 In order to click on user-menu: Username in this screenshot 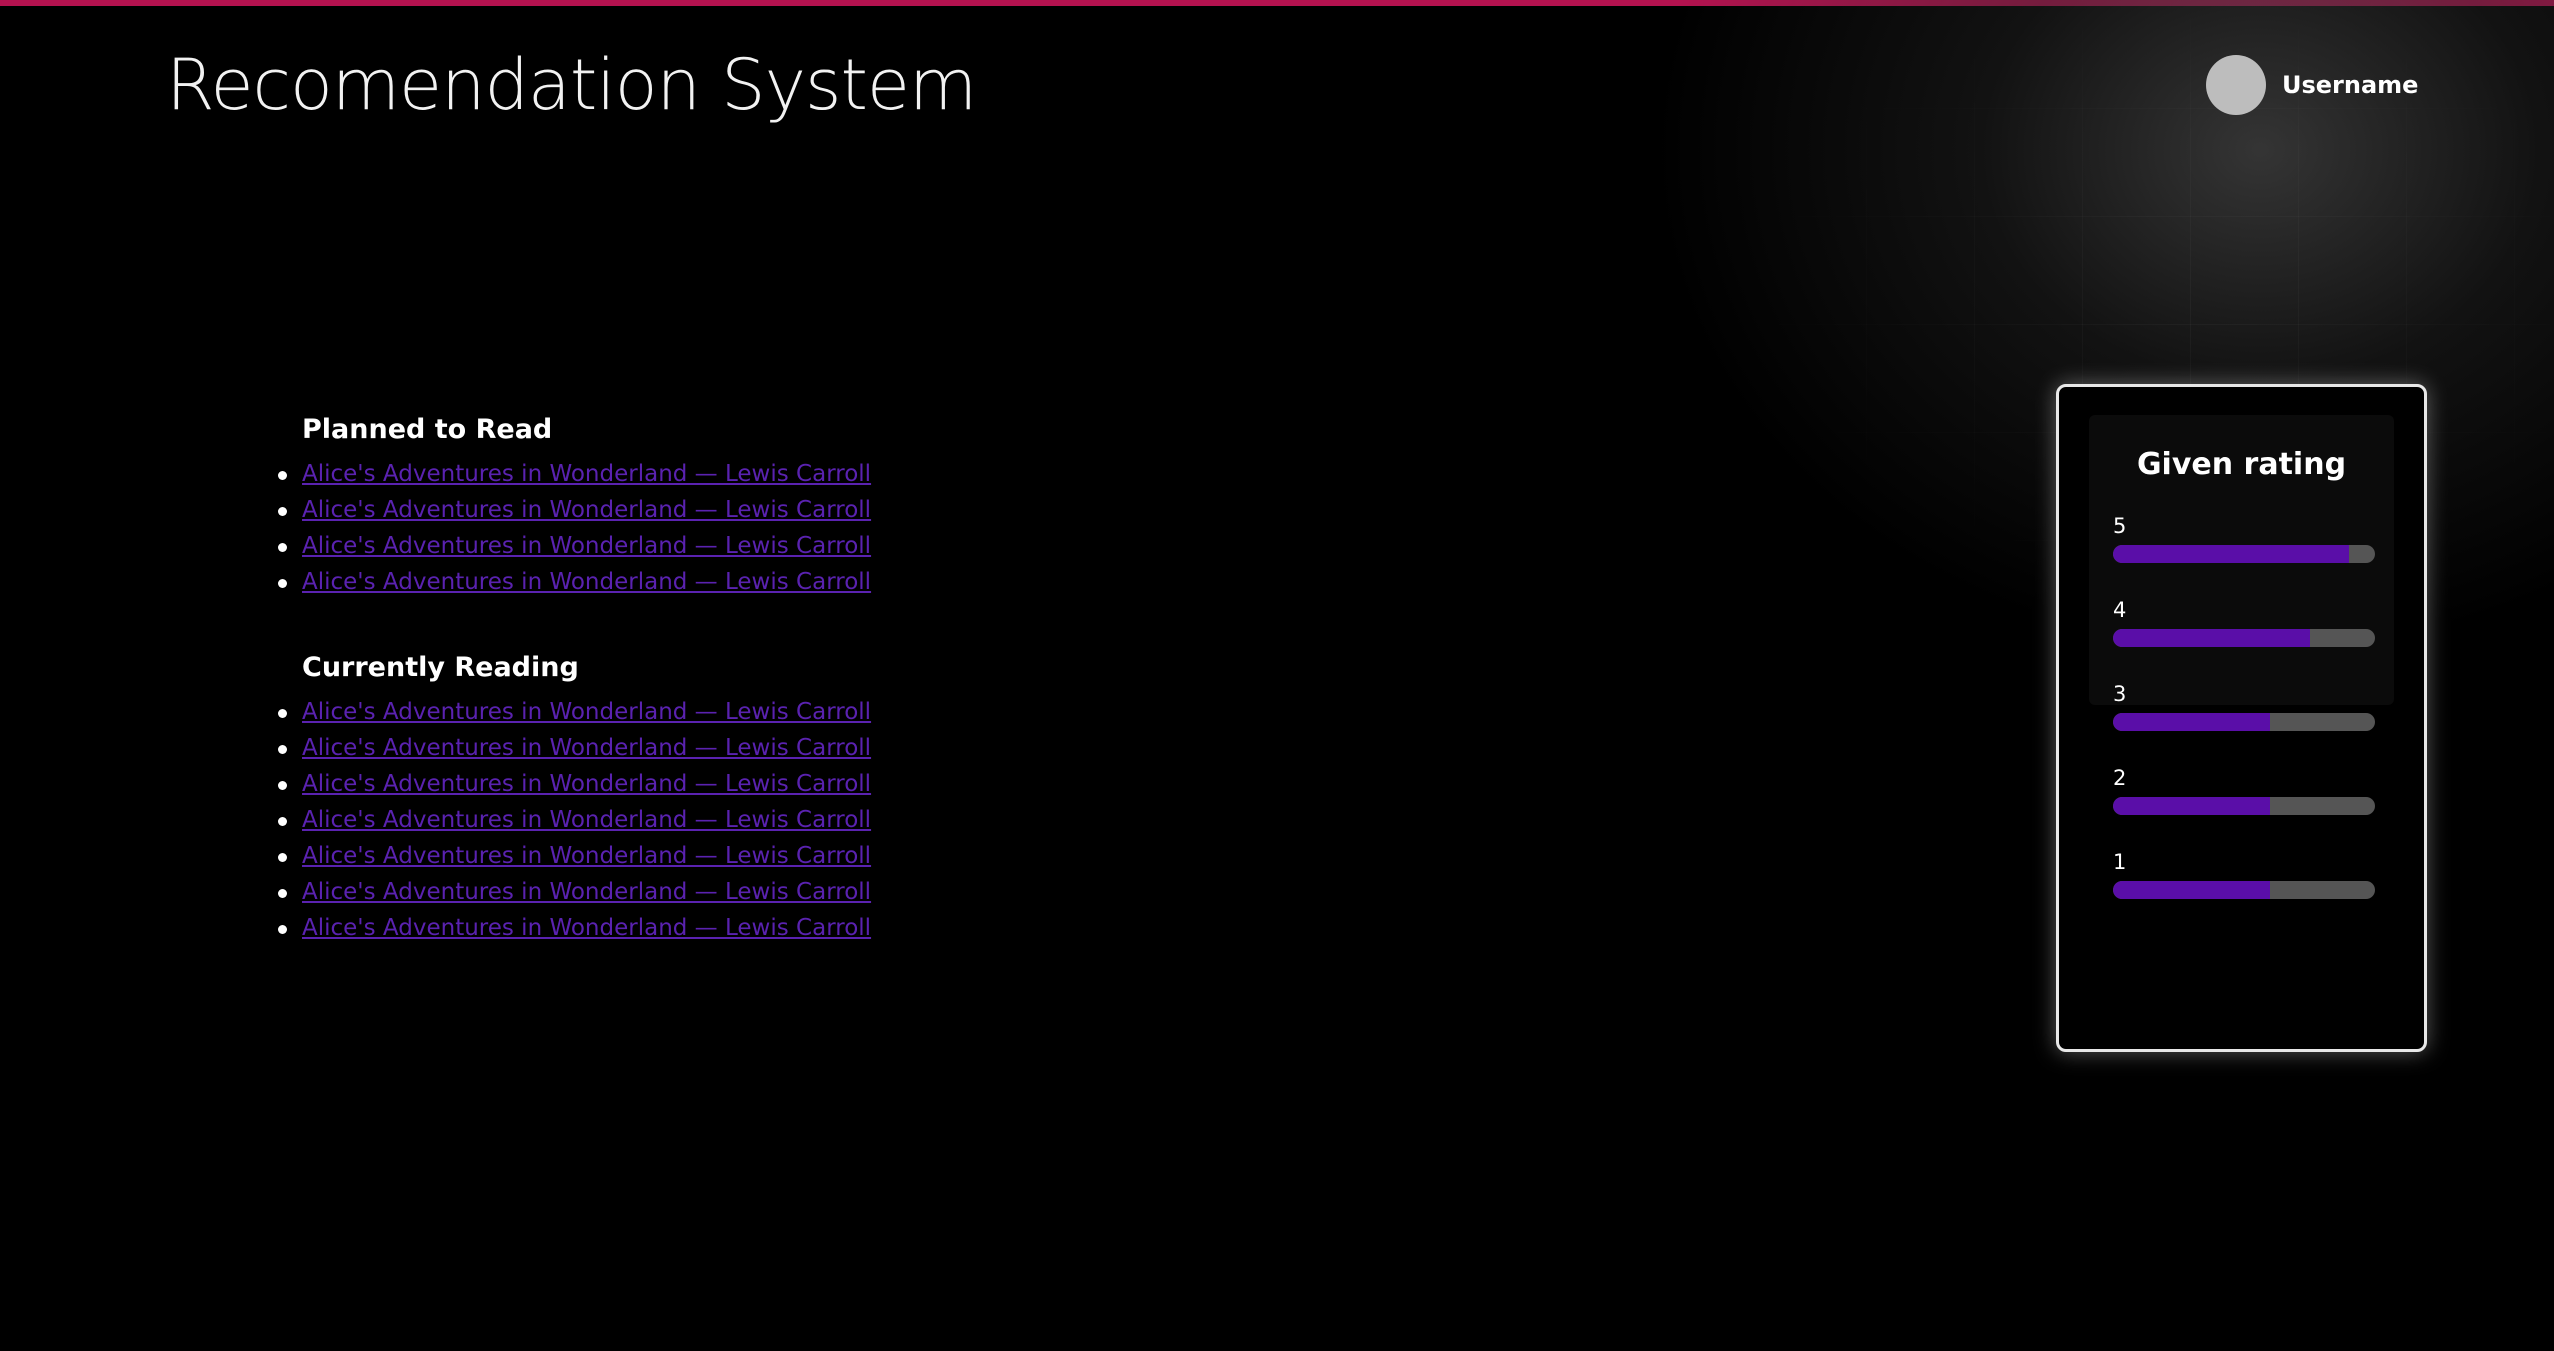, I will do `click(2312, 85)`.